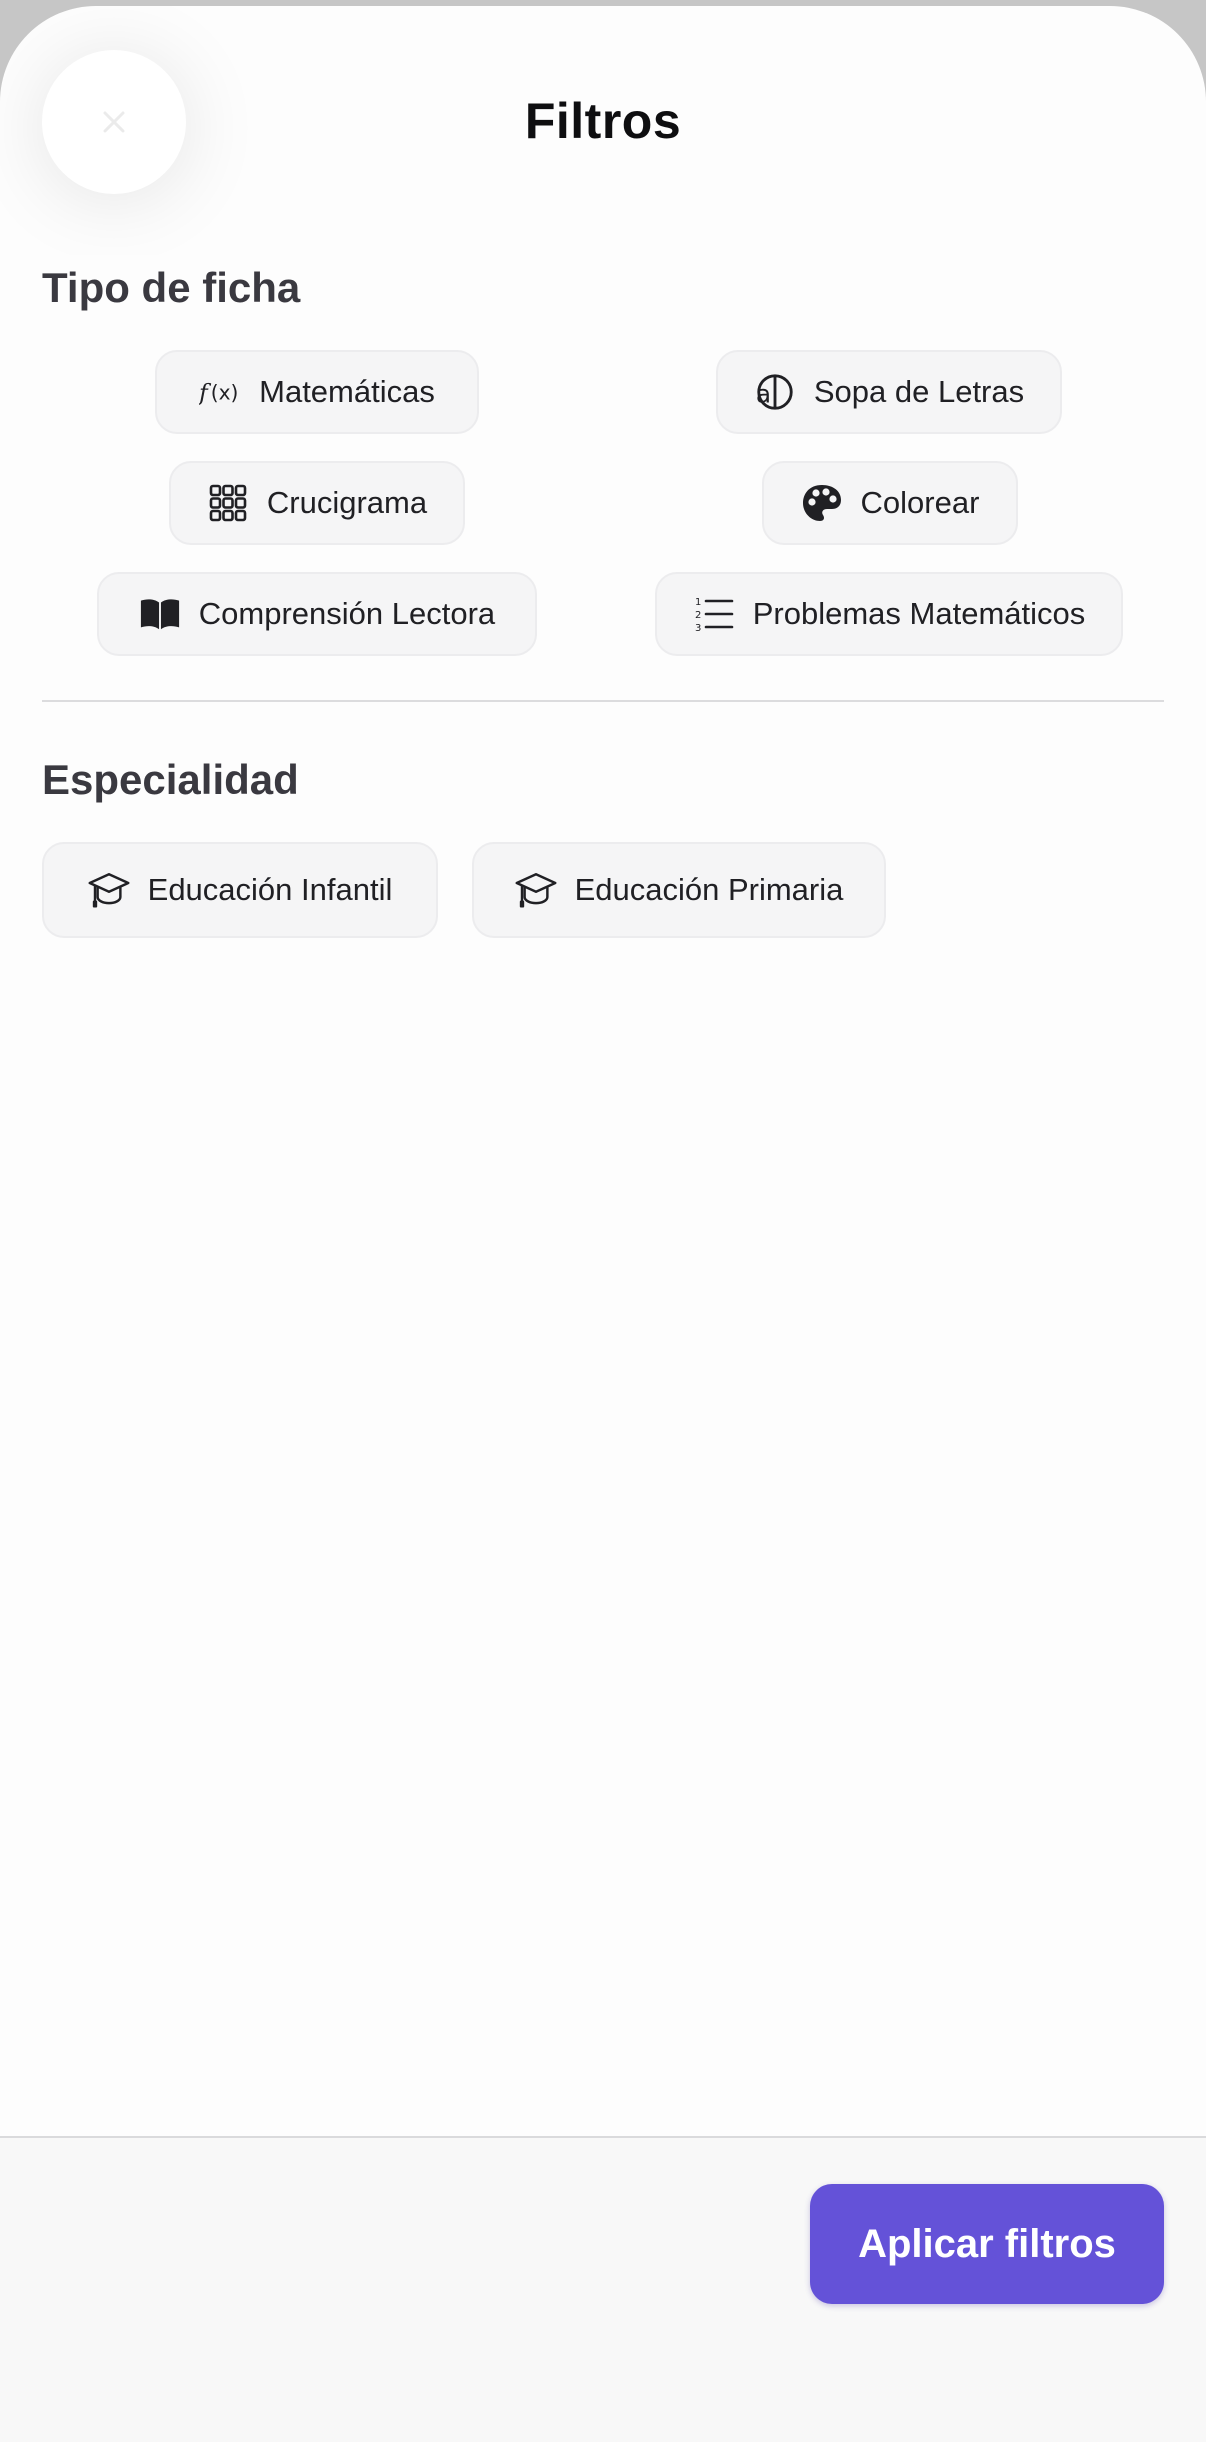 The width and height of the screenshot is (1206, 2442). I want to click on chip-label: Colorear, so click(920, 502).